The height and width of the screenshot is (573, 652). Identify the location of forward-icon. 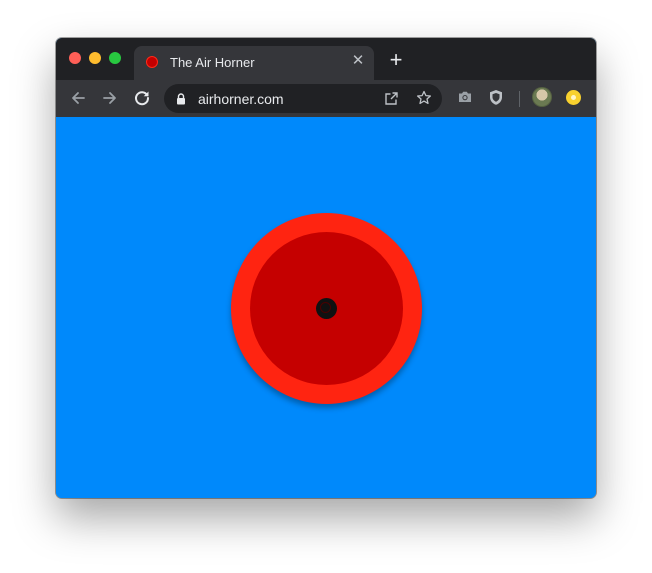
(110, 98).